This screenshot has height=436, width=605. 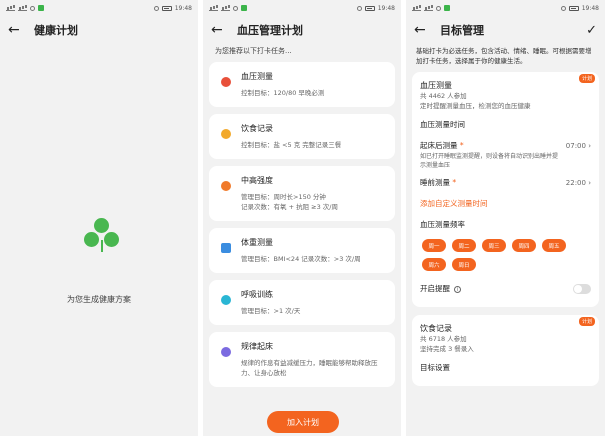 I want to click on sleep-measure-row: 睡前测量 * 22:00 ›, so click(x=505, y=181).